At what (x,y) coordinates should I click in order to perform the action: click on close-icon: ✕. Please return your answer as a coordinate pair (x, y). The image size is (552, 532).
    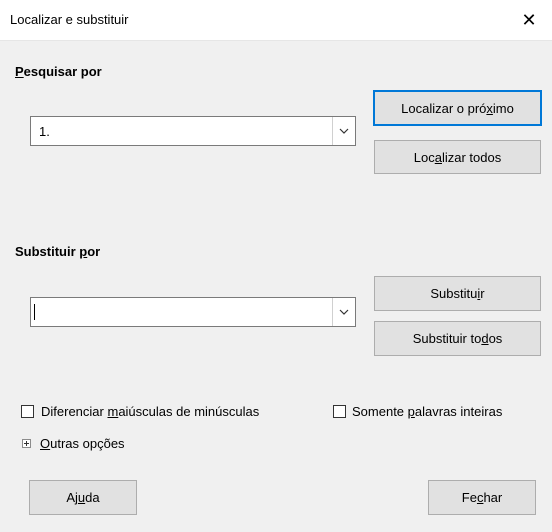
    Looking at the image, I should click on (529, 19).